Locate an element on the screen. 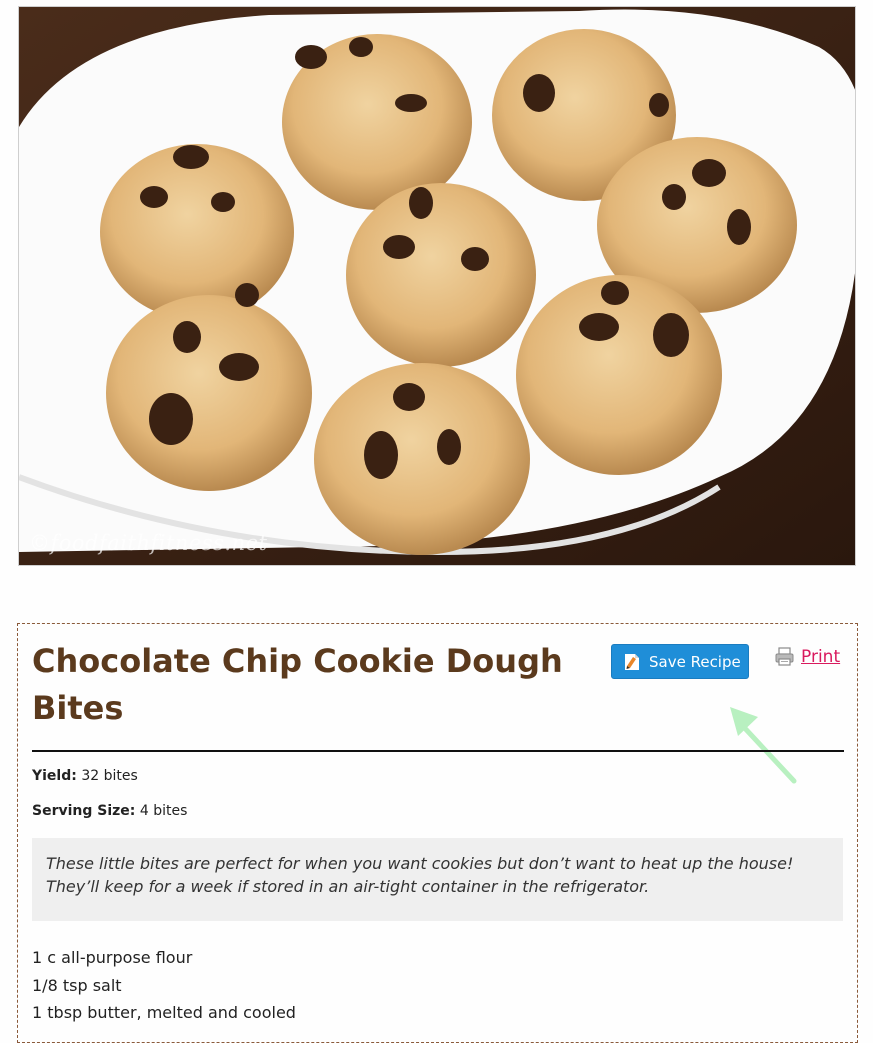 This screenshot has width=873, height=1043. yield-row: Yield: 32 bites is located at coordinates (85, 776).